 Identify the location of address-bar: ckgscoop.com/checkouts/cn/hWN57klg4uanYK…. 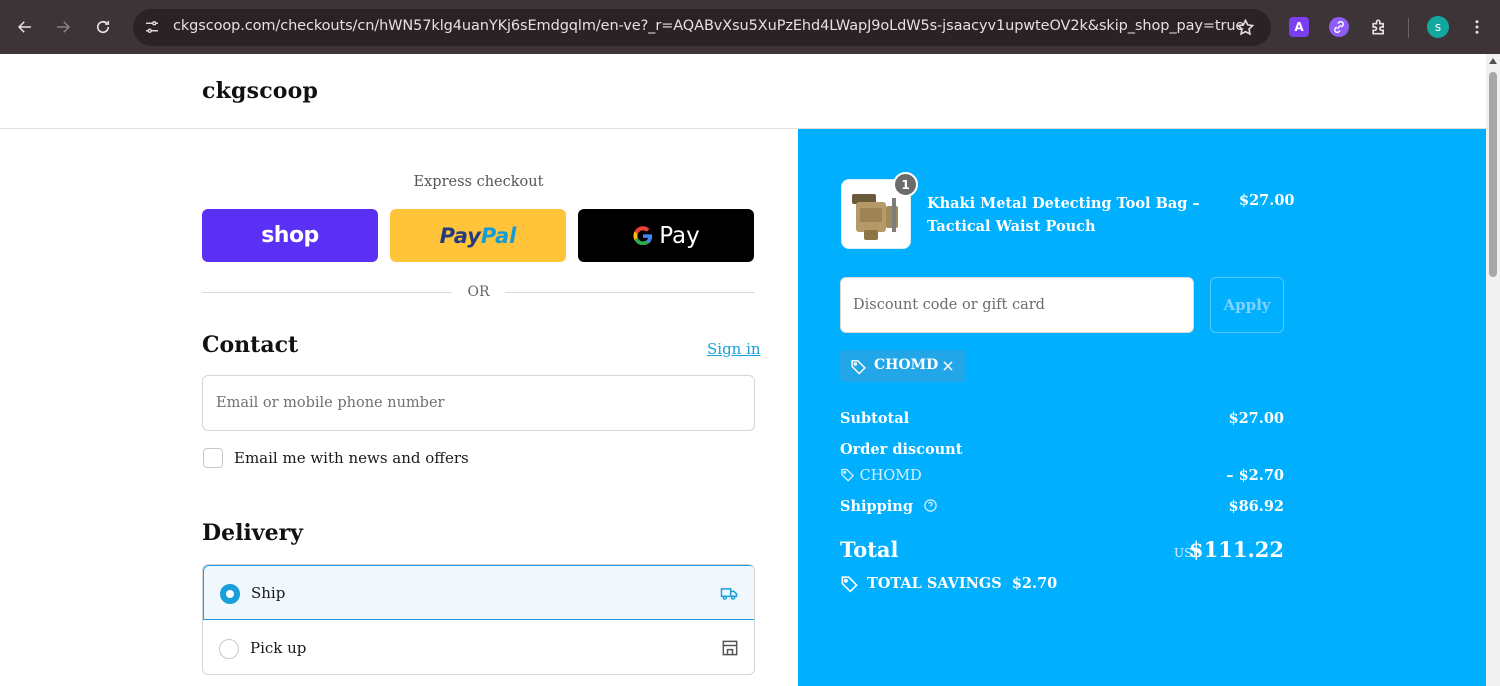
(702, 27).